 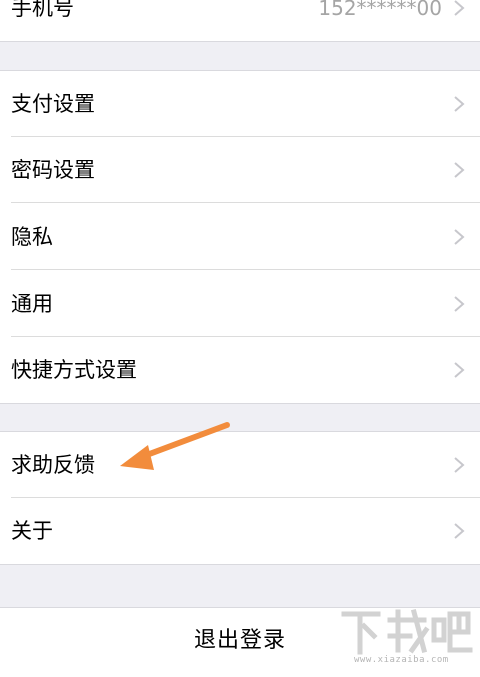 What do you see at coordinates (407, 631) in the screenshot?
I see `watermark-logo` at bounding box center [407, 631].